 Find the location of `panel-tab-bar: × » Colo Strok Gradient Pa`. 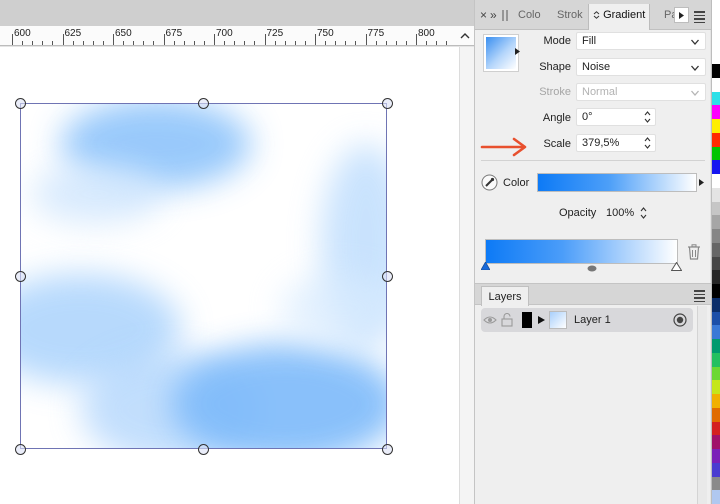

panel-tab-bar: × » Colo Strok Gradient Pa is located at coordinates (593, 15).